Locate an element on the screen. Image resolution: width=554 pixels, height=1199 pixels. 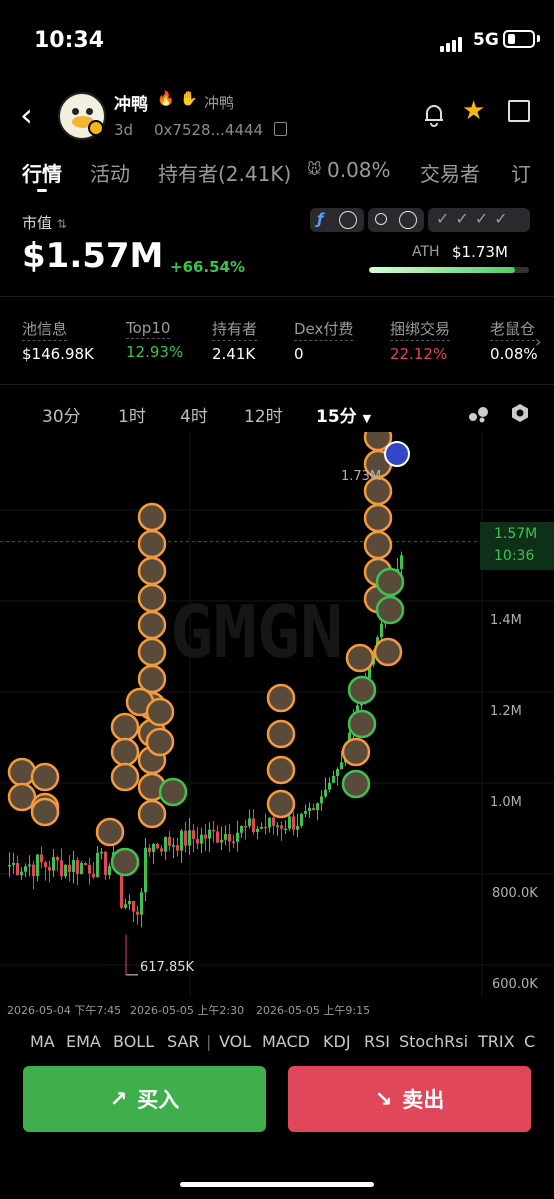
stat-holders: 持有者 2.41K is located at coordinates (235, 340).